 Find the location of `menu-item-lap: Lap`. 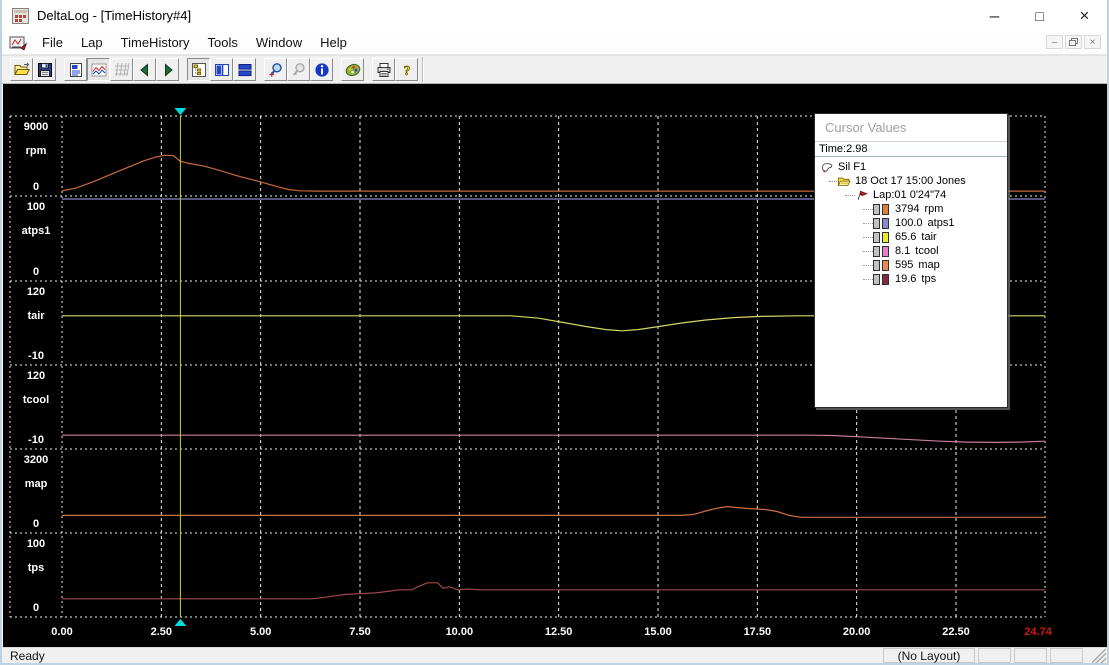

menu-item-lap: Lap is located at coordinates (92, 42).